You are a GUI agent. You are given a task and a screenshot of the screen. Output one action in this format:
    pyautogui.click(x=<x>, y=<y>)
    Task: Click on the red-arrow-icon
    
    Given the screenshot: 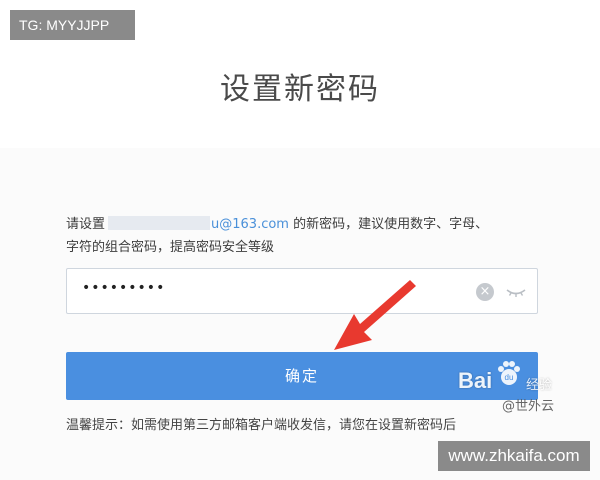 What is the action you would take?
    pyautogui.click(x=375, y=315)
    